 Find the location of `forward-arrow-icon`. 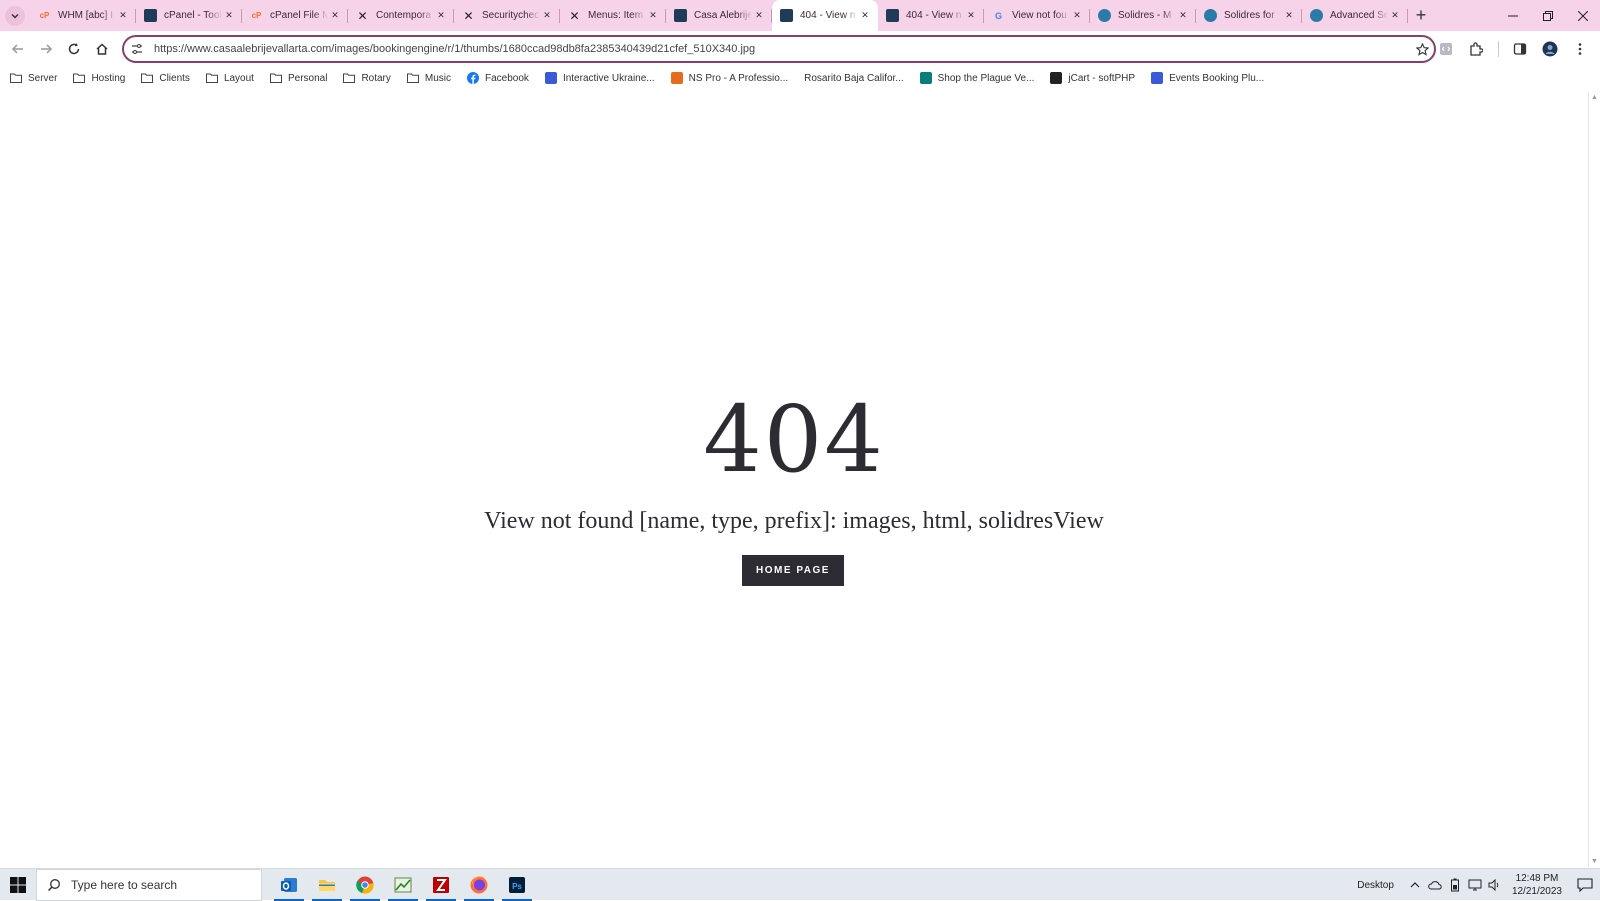

forward-arrow-icon is located at coordinates (47, 49).